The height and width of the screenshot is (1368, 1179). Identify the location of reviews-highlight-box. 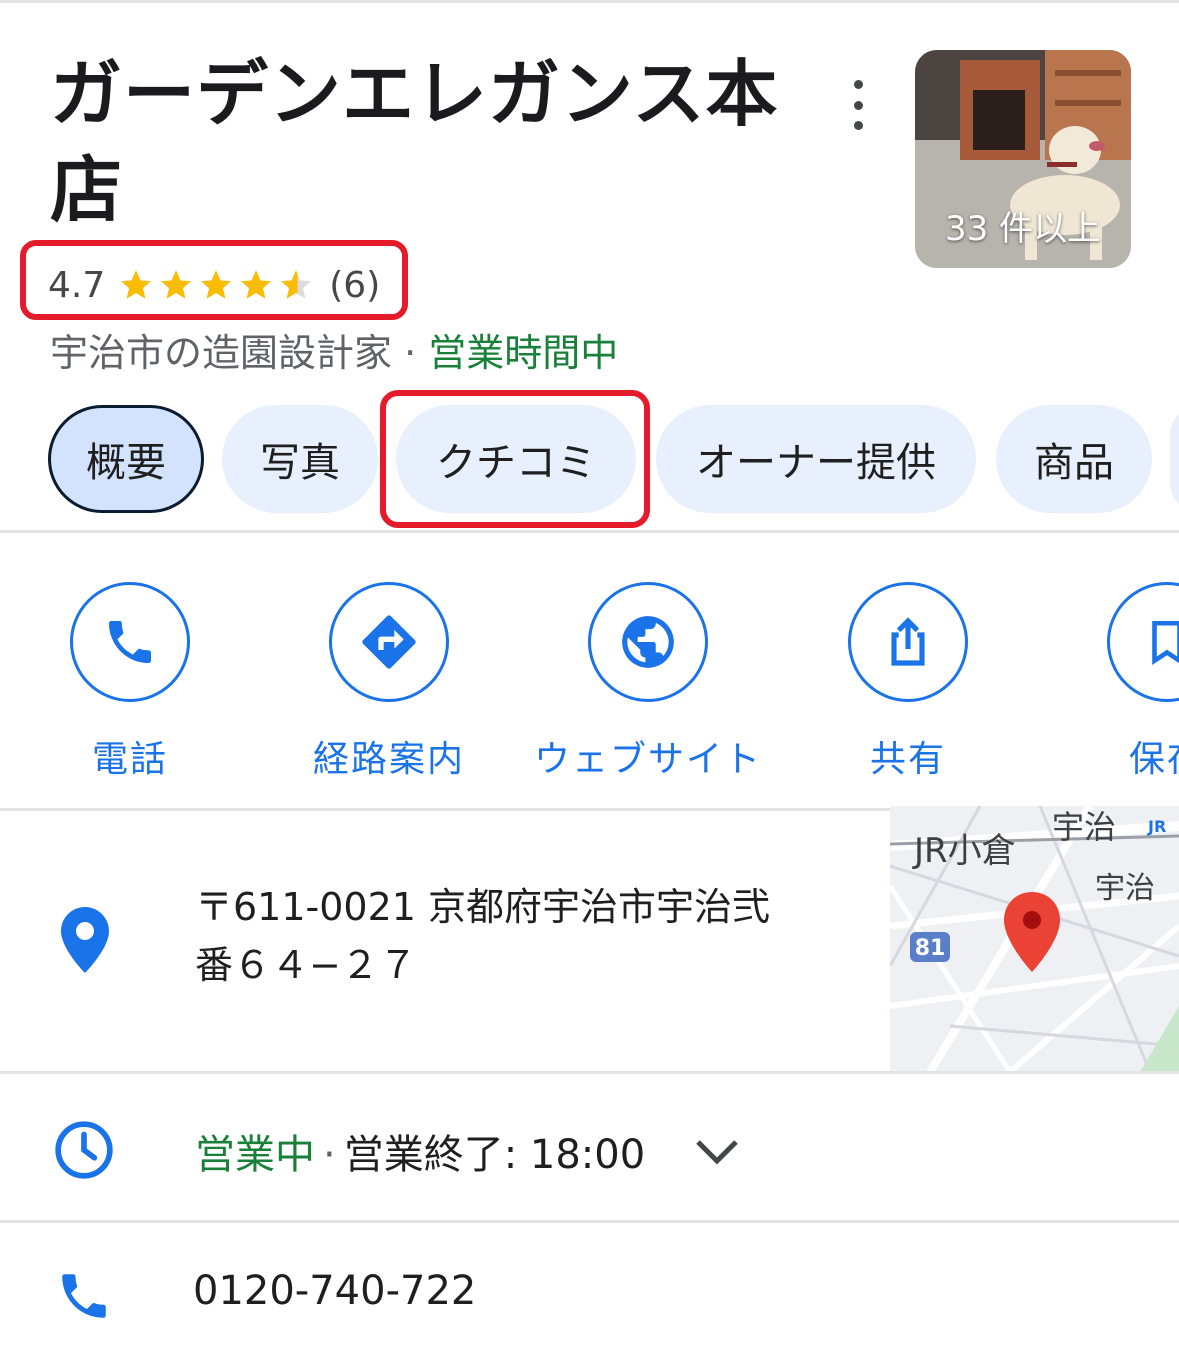
(515, 459).